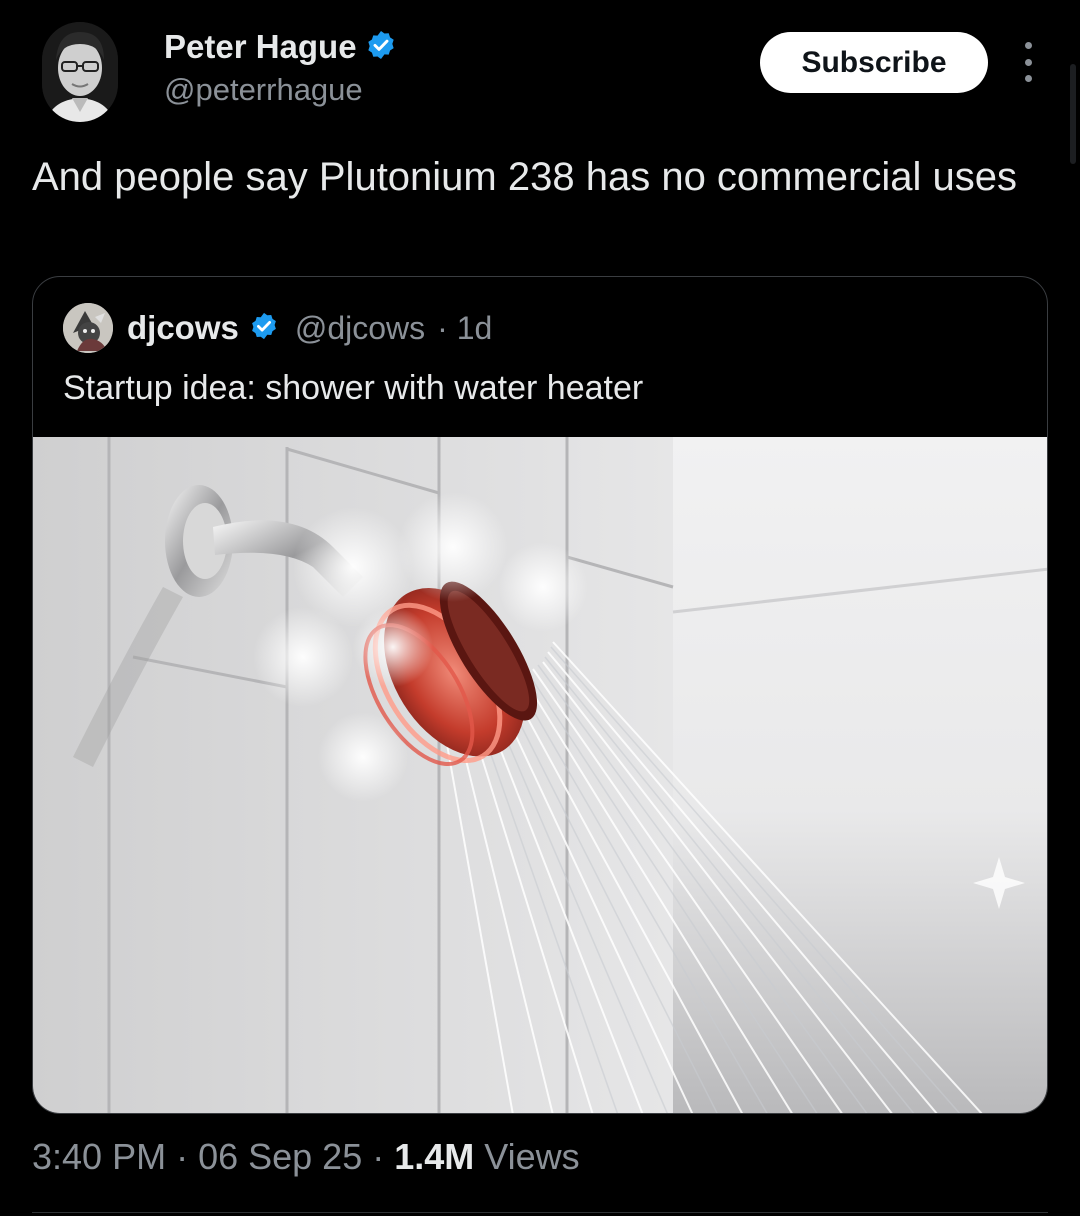 Image resolution: width=1080 pixels, height=1216 pixels. What do you see at coordinates (1028, 62) in the screenshot?
I see `more-vertical-icon` at bounding box center [1028, 62].